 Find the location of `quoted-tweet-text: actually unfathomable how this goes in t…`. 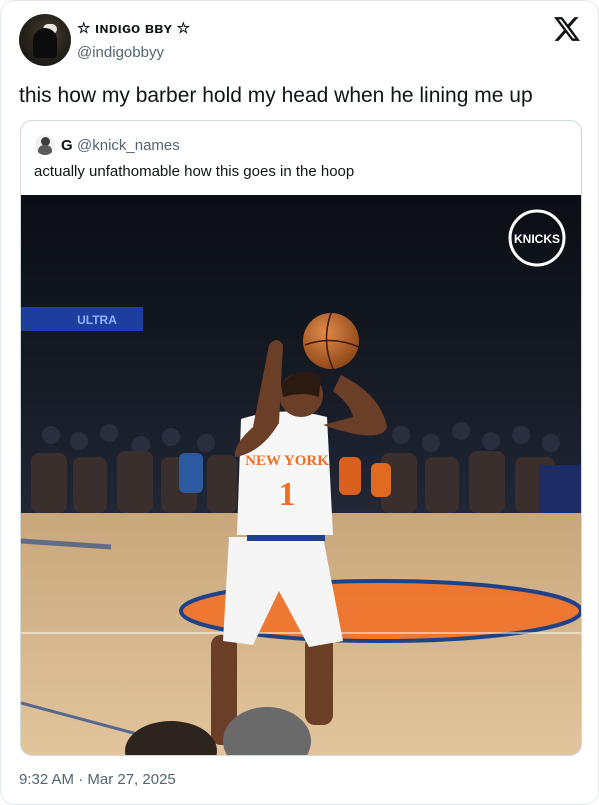

quoted-tweet-text: actually unfathomable how this goes in t… is located at coordinates (194, 171).